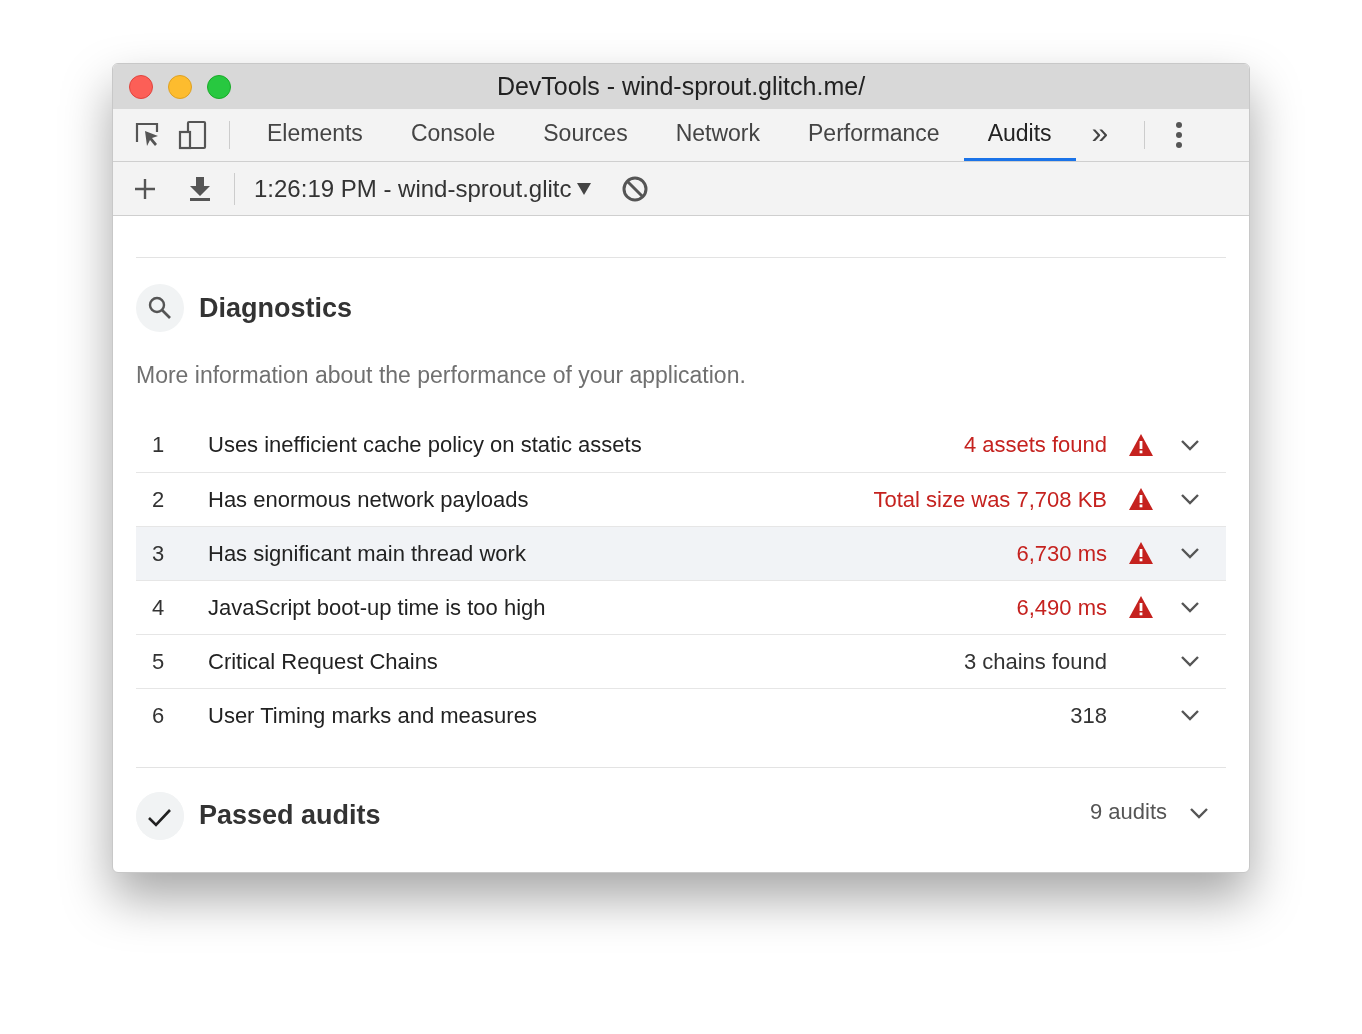 The height and width of the screenshot is (1034, 1362). What do you see at coordinates (368, 499) in the screenshot?
I see `audit-title: Has enormous network payloads` at bounding box center [368, 499].